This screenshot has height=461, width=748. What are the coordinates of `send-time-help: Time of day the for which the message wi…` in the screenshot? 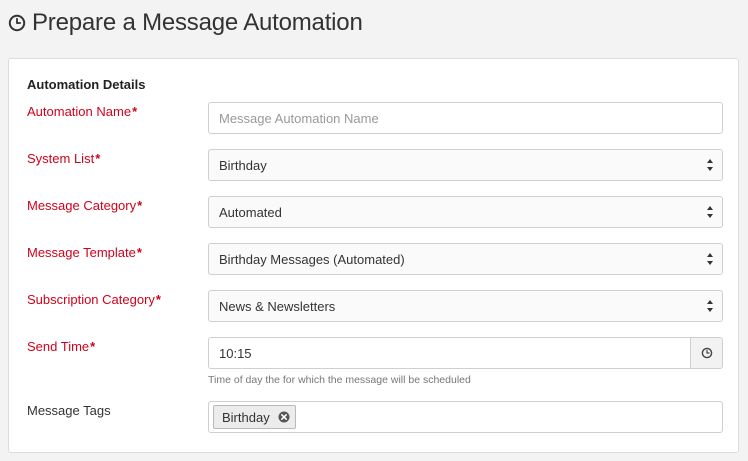 It's located at (339, 380).